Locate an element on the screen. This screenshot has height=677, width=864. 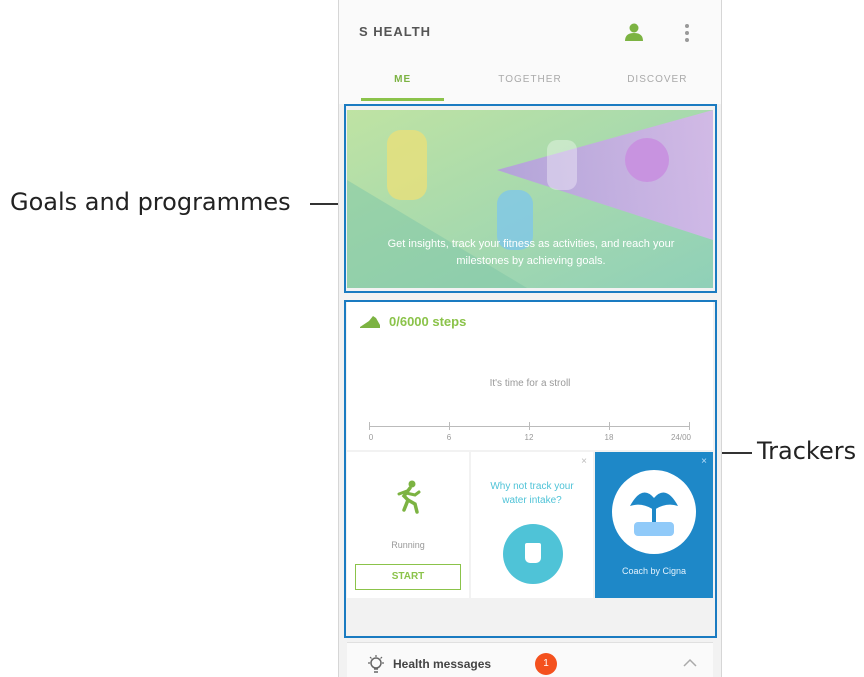
running-label: Running is located at coordinates (408, 545).